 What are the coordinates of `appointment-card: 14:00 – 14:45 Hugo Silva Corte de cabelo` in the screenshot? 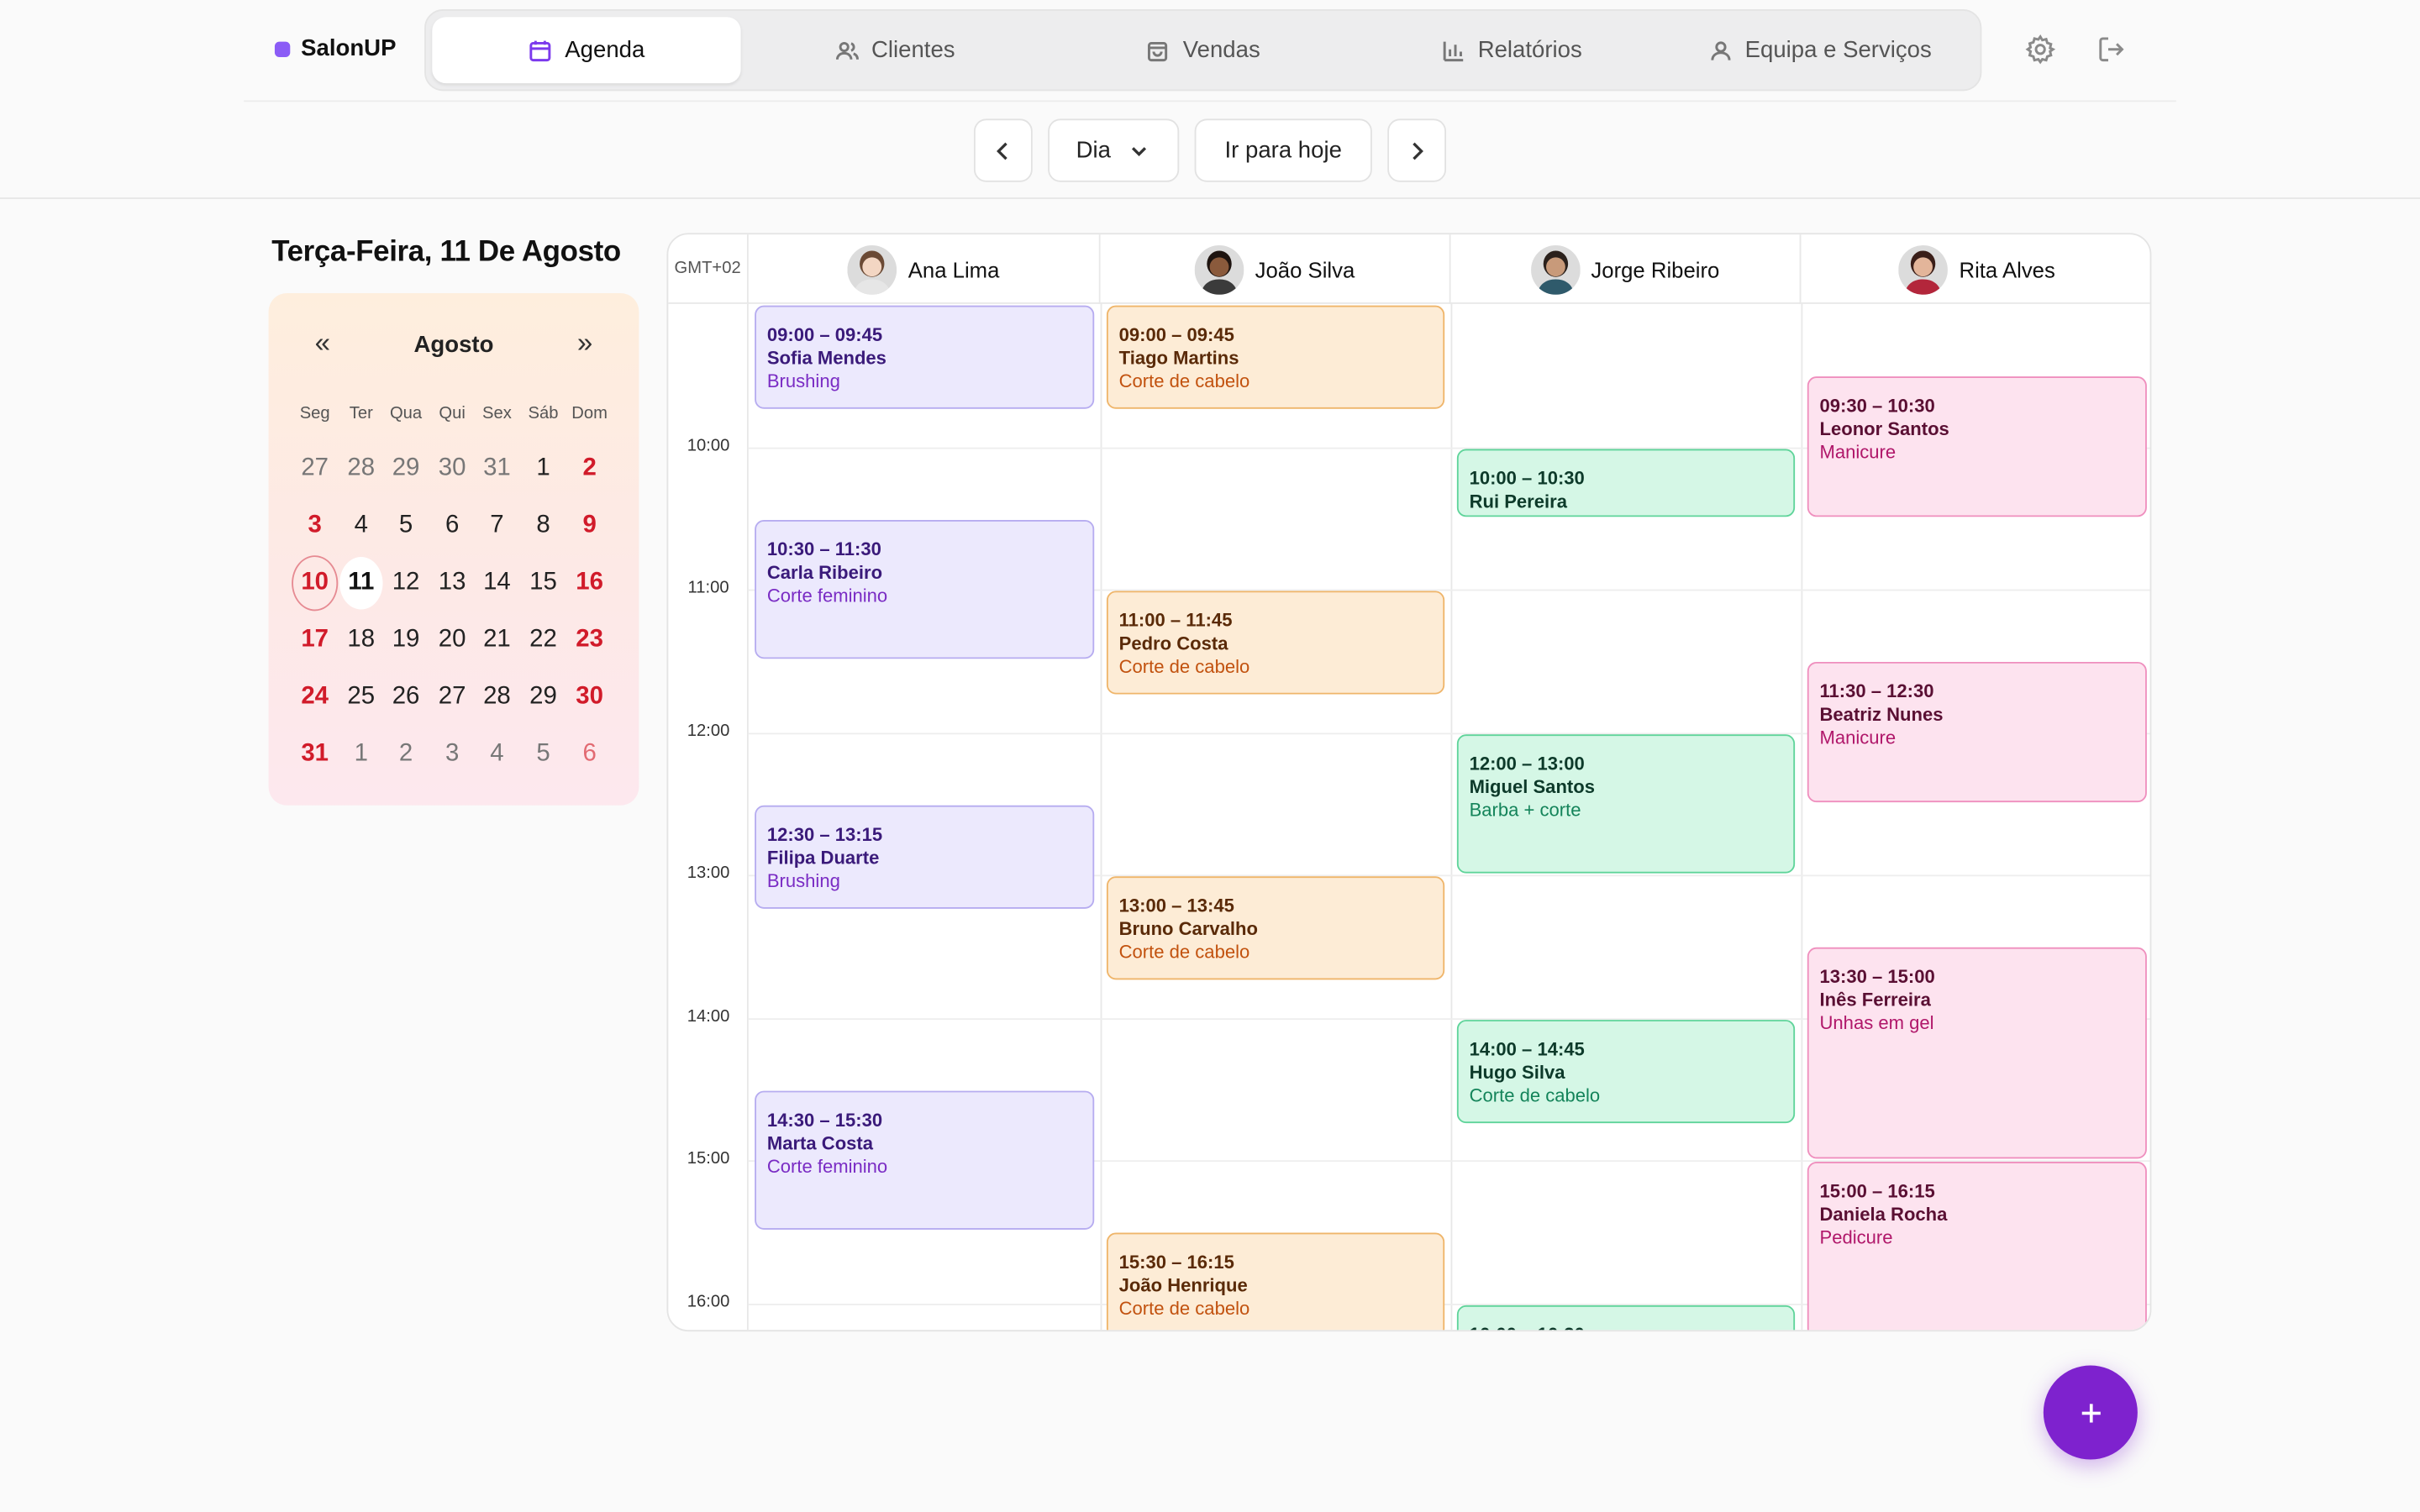 It's located at (1626, 1071).